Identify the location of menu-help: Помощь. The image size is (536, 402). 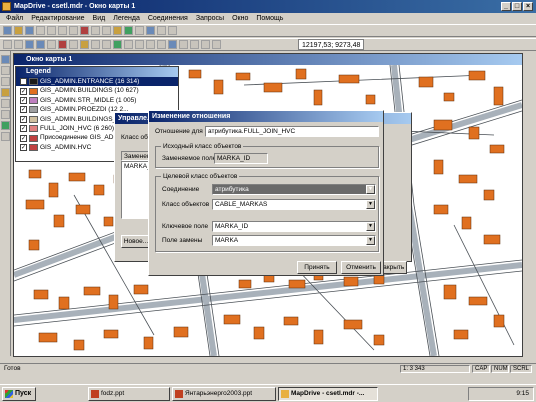
(269, 18).